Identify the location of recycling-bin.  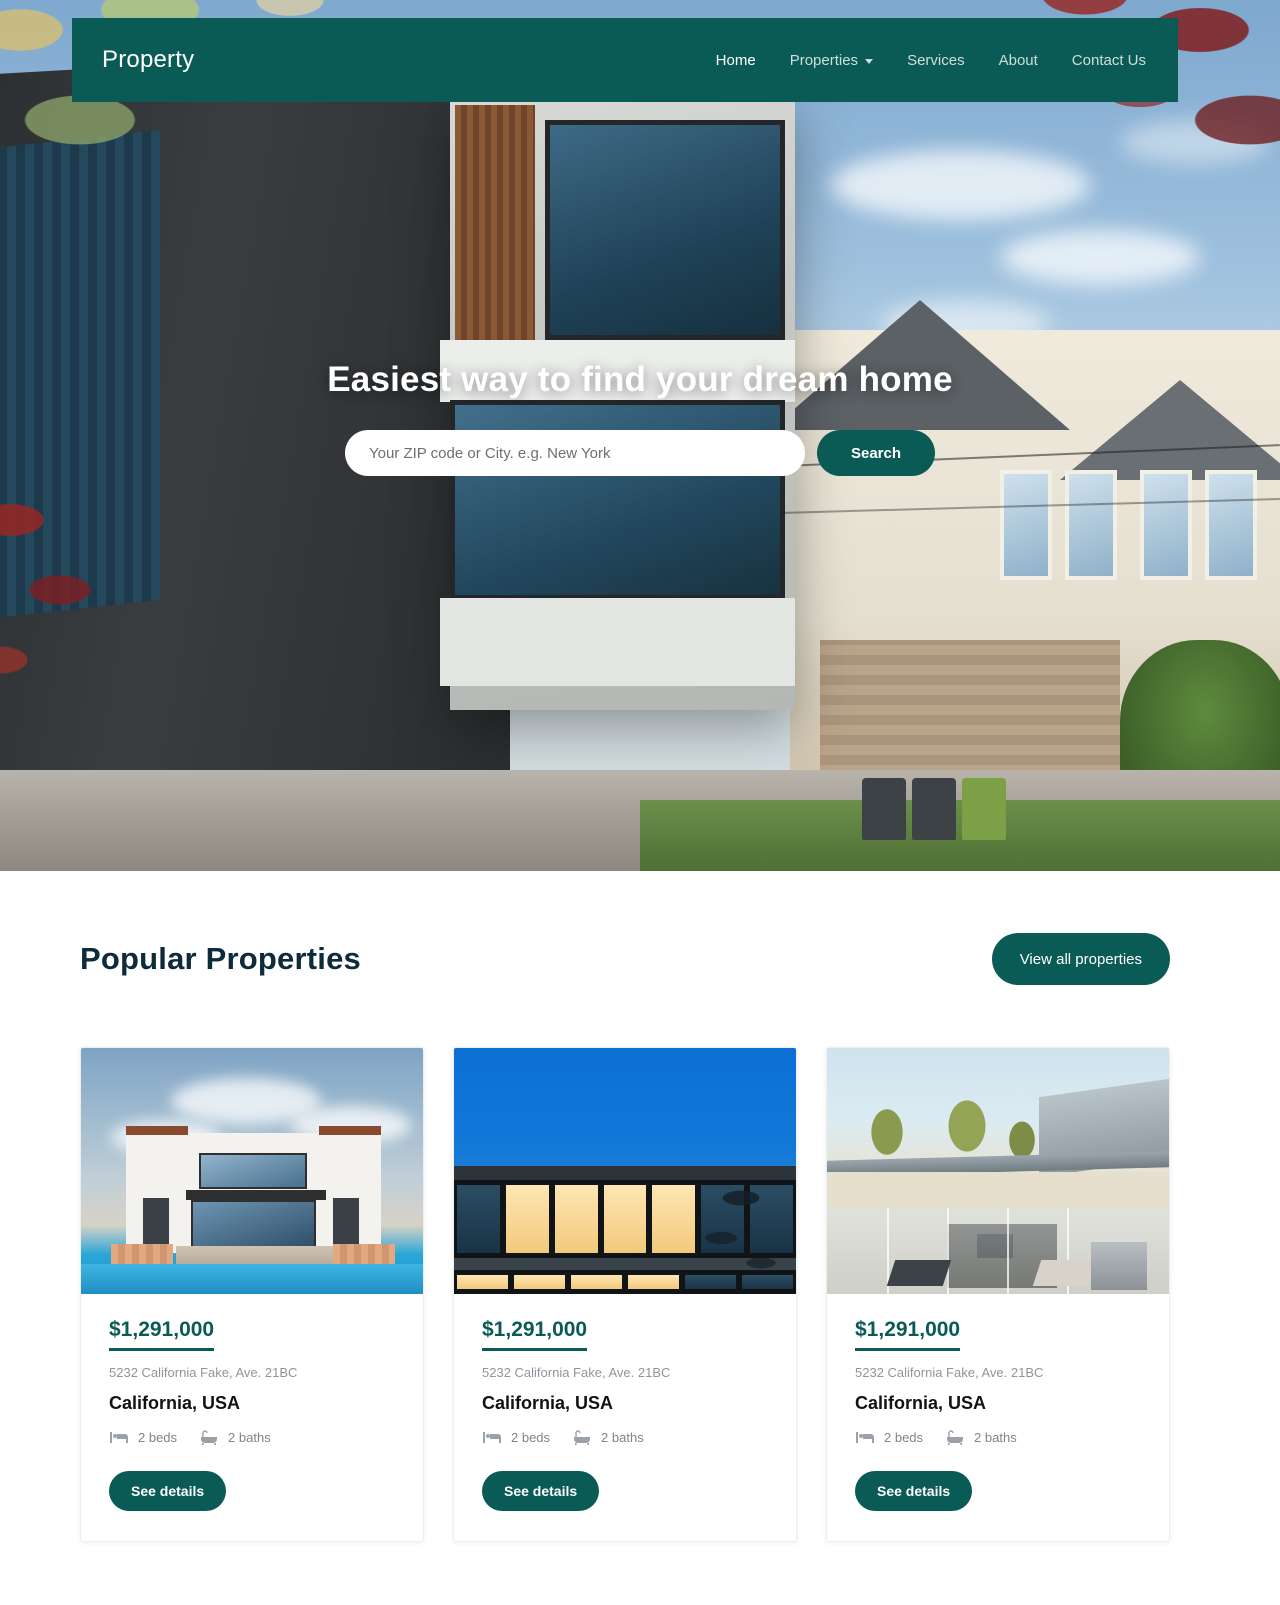
(984, 809).